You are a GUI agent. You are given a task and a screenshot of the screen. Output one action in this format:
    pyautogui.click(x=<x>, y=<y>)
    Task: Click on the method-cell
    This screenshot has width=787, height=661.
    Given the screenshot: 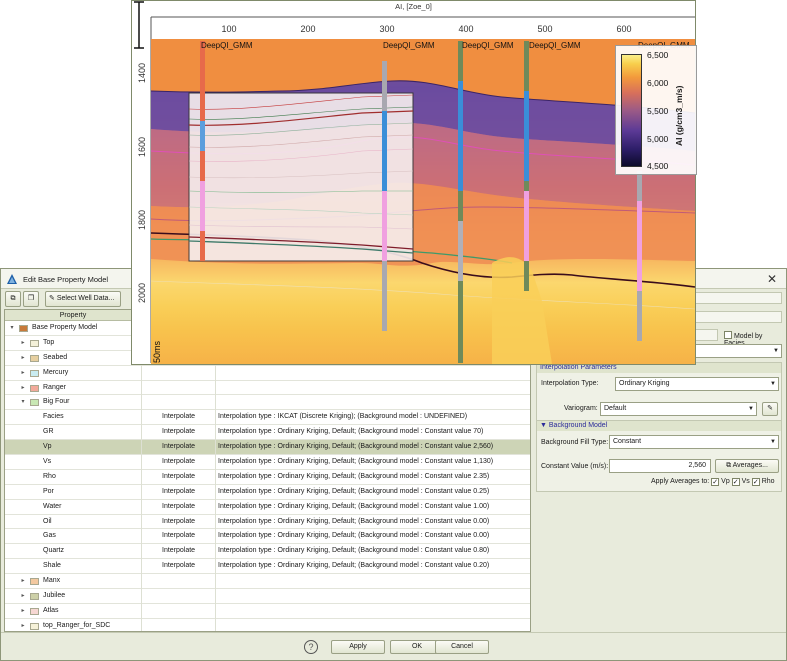 What is the action you would take?
    pyautogui.click(x=179, y=582)
    